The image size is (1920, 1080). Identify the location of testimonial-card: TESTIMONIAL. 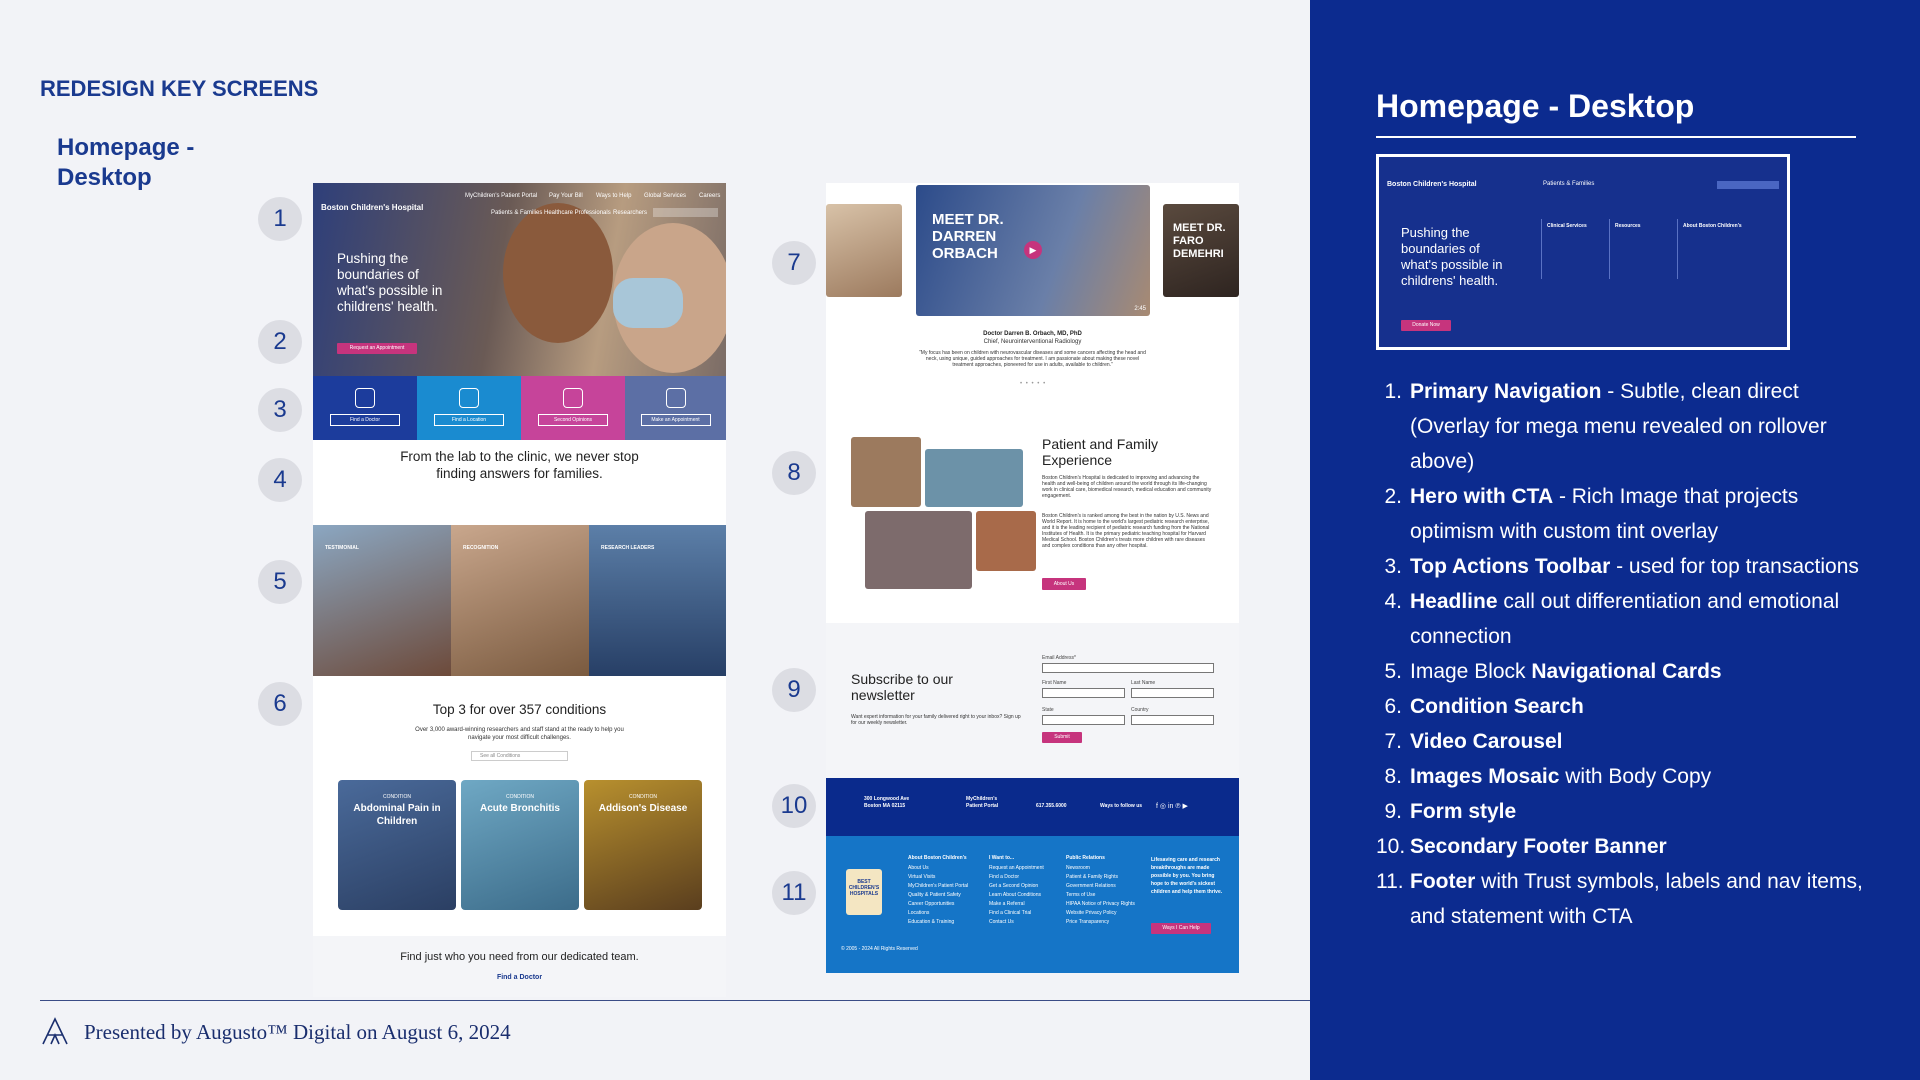
(382, 600).